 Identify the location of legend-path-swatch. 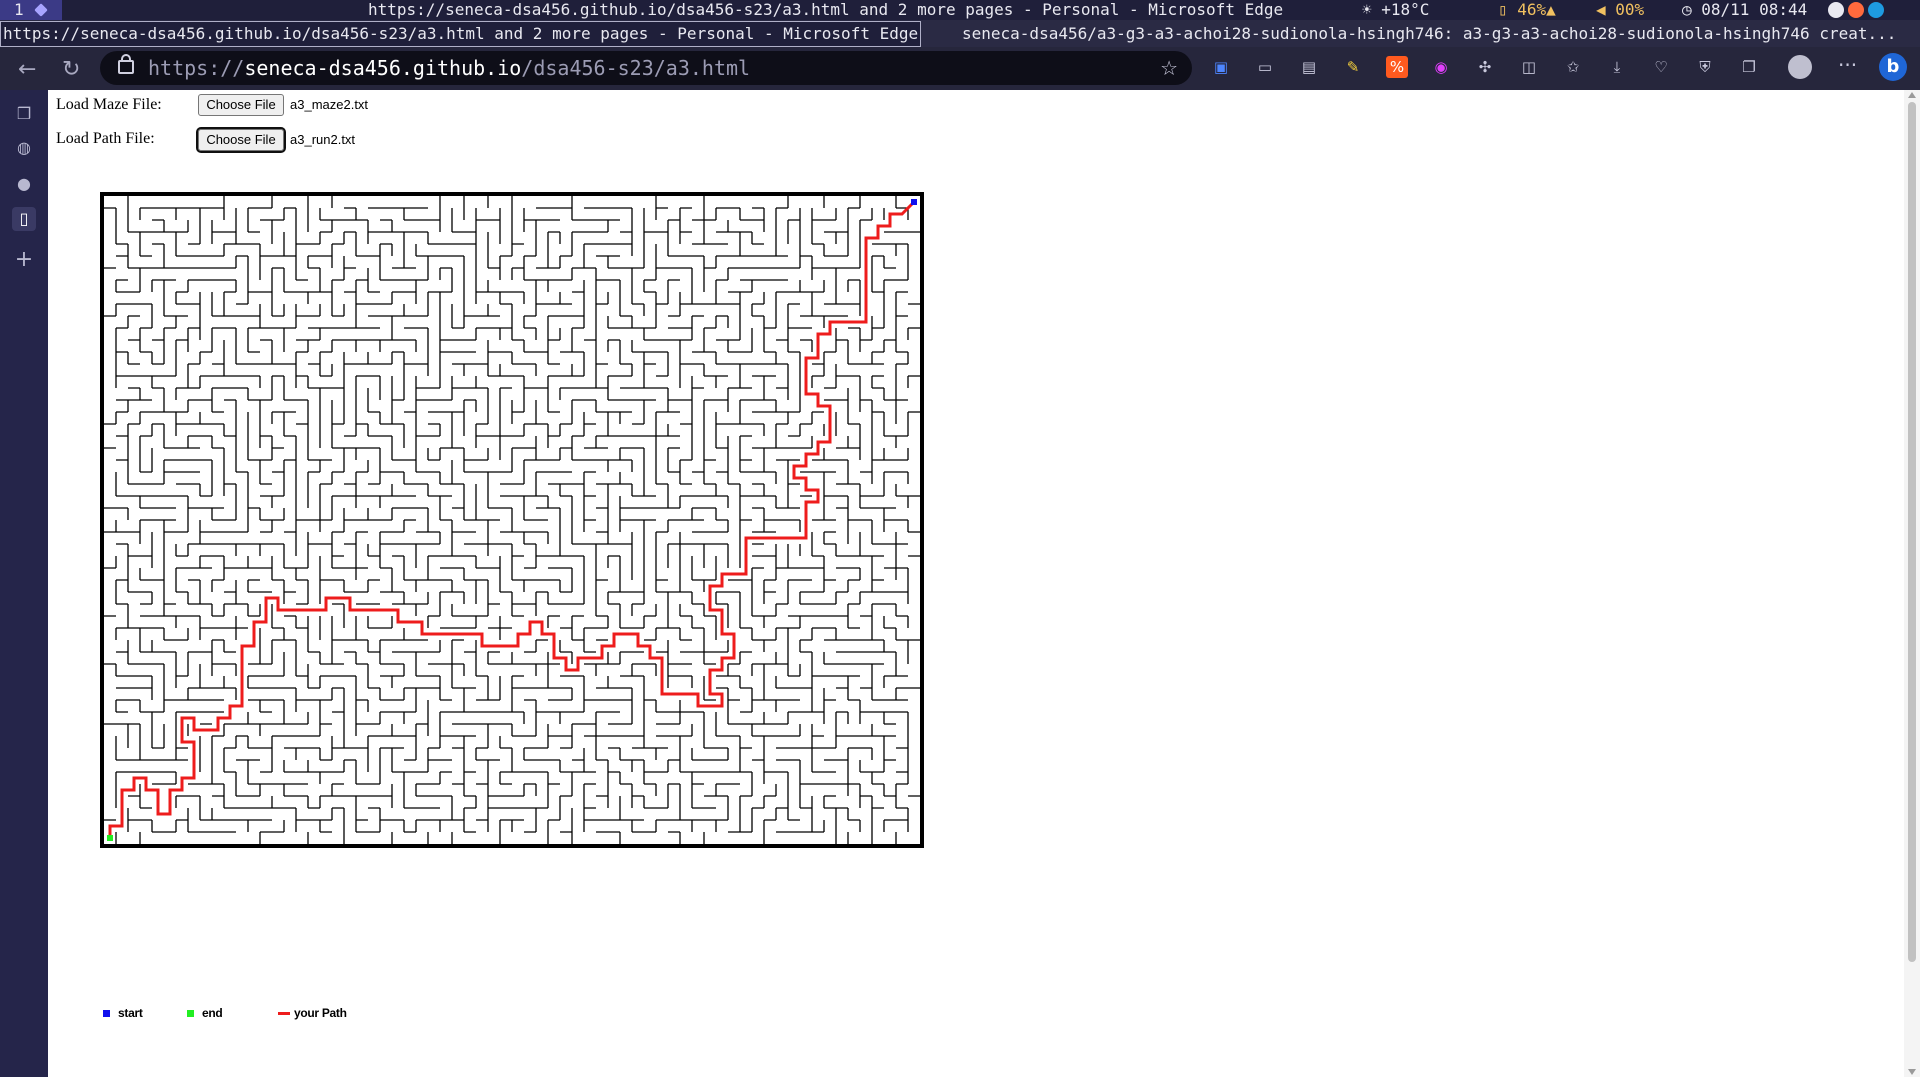
(284, 1014).